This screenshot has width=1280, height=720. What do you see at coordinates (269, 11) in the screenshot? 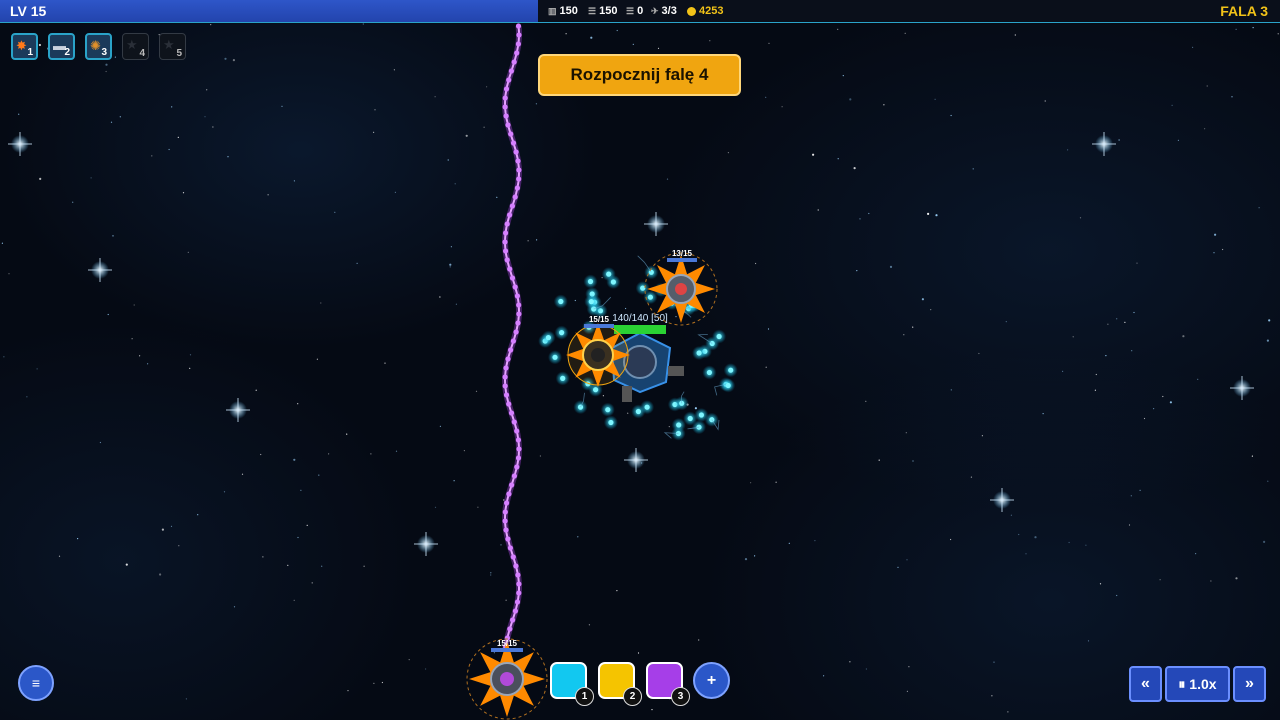
I see `xp-progress-bar` at bounding box center [269, 11].